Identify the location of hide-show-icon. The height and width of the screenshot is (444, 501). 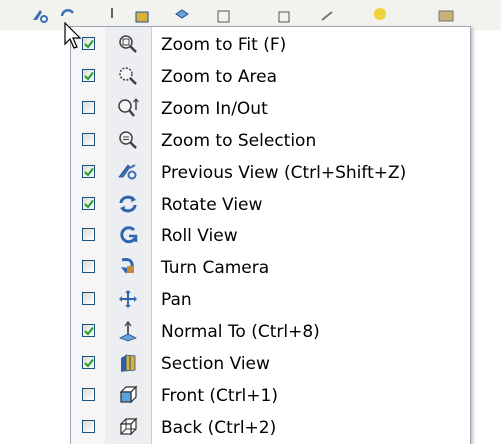
(284, 16).